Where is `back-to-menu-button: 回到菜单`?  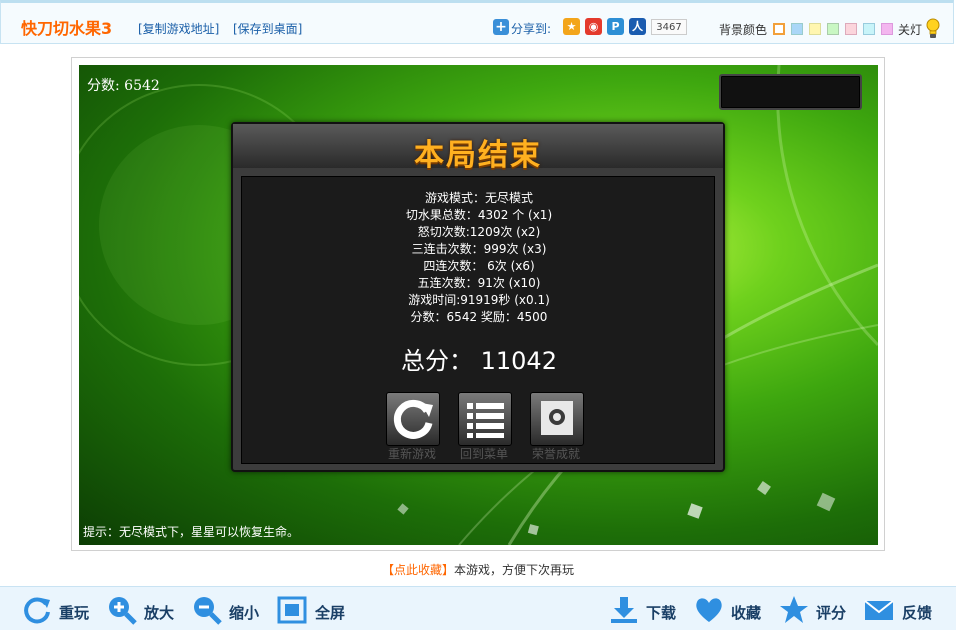 back-to-menu-button: 回到菜单 is located at coordinates (484, 427).